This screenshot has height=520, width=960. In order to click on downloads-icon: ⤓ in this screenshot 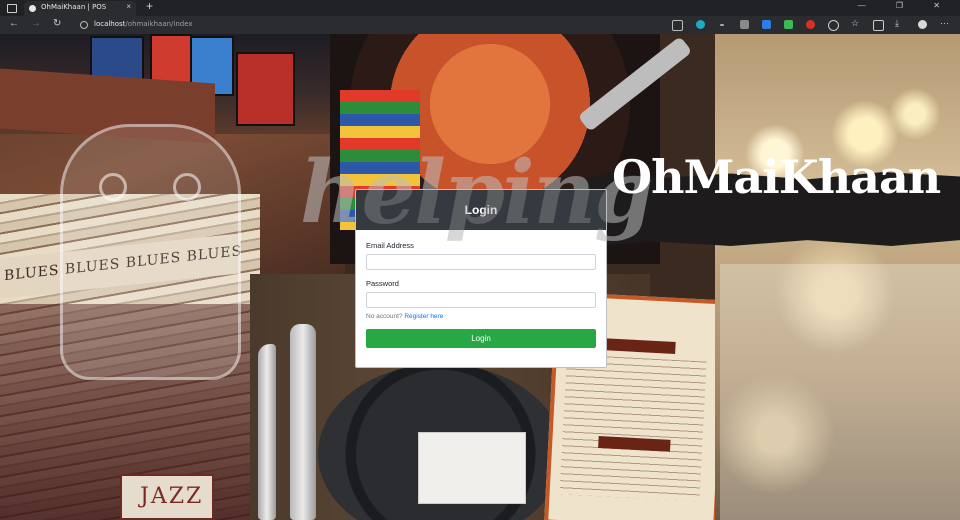, I will do `click(897, 23)`.